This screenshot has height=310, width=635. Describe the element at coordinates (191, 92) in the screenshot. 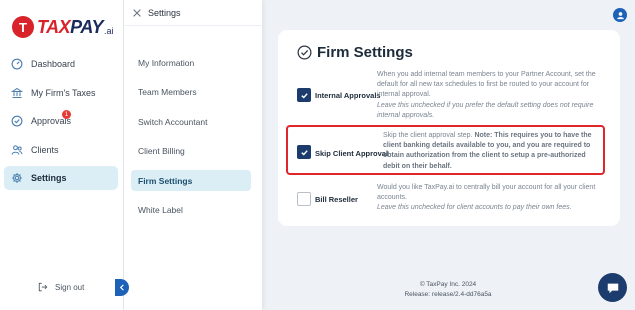

I see `settings-item-team-members: Team Members` at that location.